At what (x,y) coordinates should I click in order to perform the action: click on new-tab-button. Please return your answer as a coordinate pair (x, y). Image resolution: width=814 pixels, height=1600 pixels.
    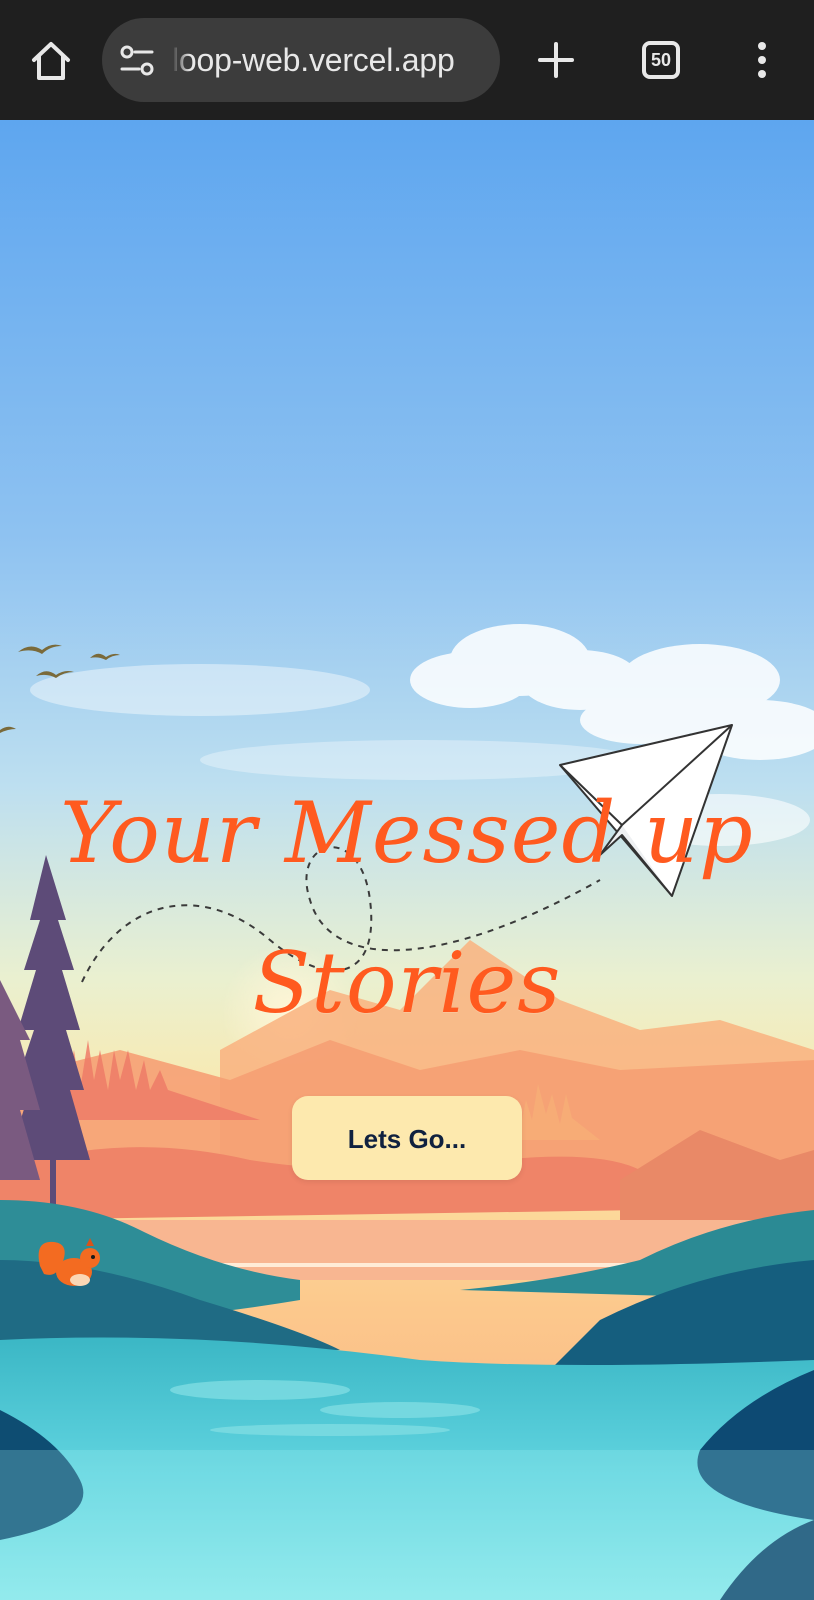
    Looking at the image, I should click on (556, 60).